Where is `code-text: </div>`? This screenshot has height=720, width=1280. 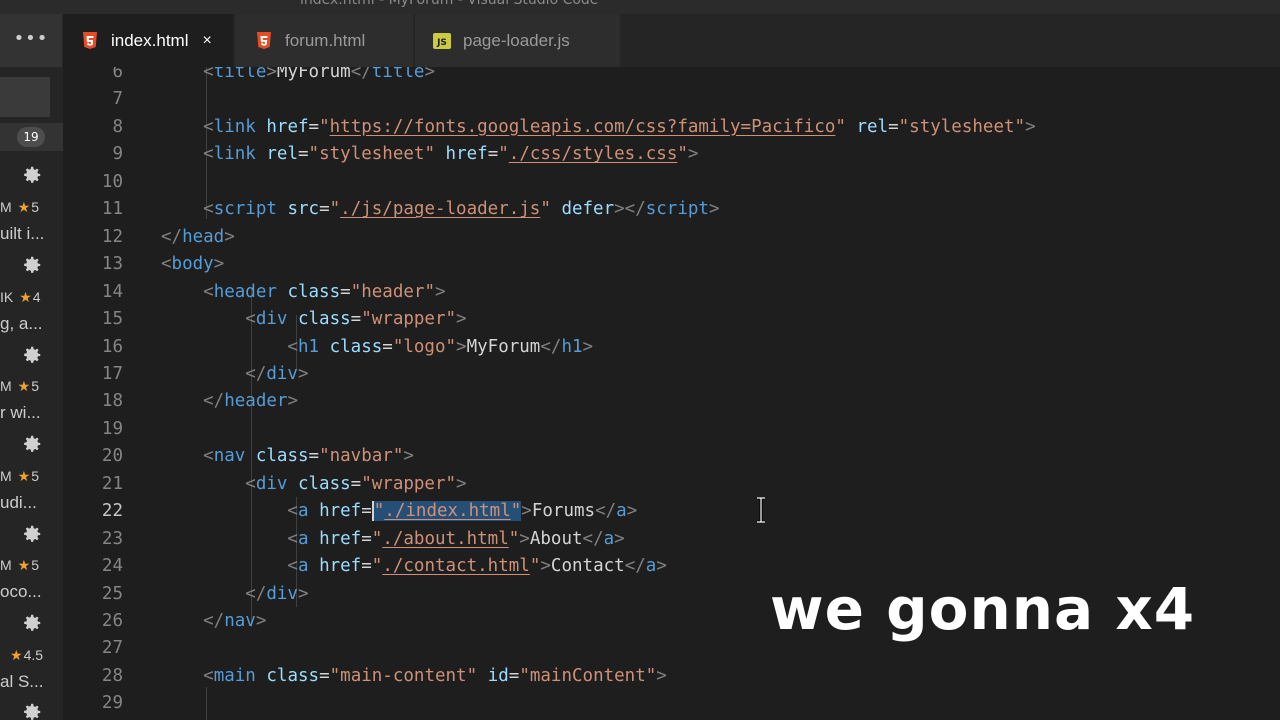
code-text: </div> is located at coordinates (234, 374).